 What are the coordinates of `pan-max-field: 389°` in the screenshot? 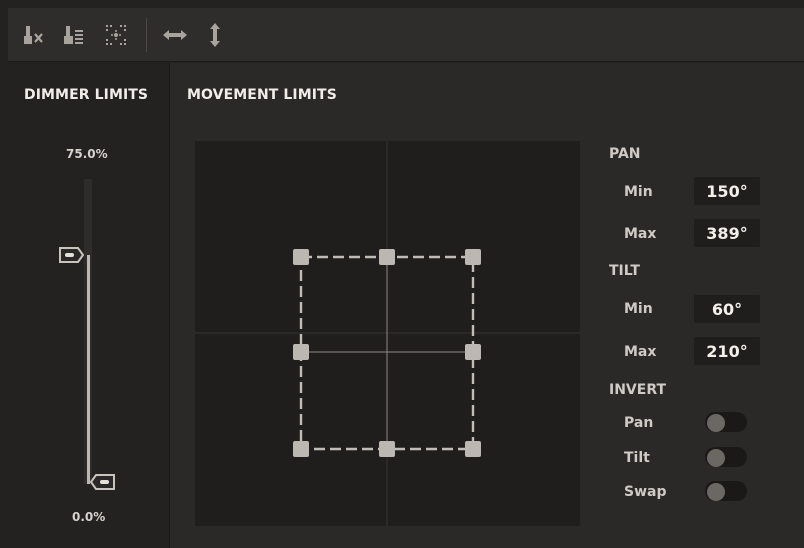 It's located at (727, 233).